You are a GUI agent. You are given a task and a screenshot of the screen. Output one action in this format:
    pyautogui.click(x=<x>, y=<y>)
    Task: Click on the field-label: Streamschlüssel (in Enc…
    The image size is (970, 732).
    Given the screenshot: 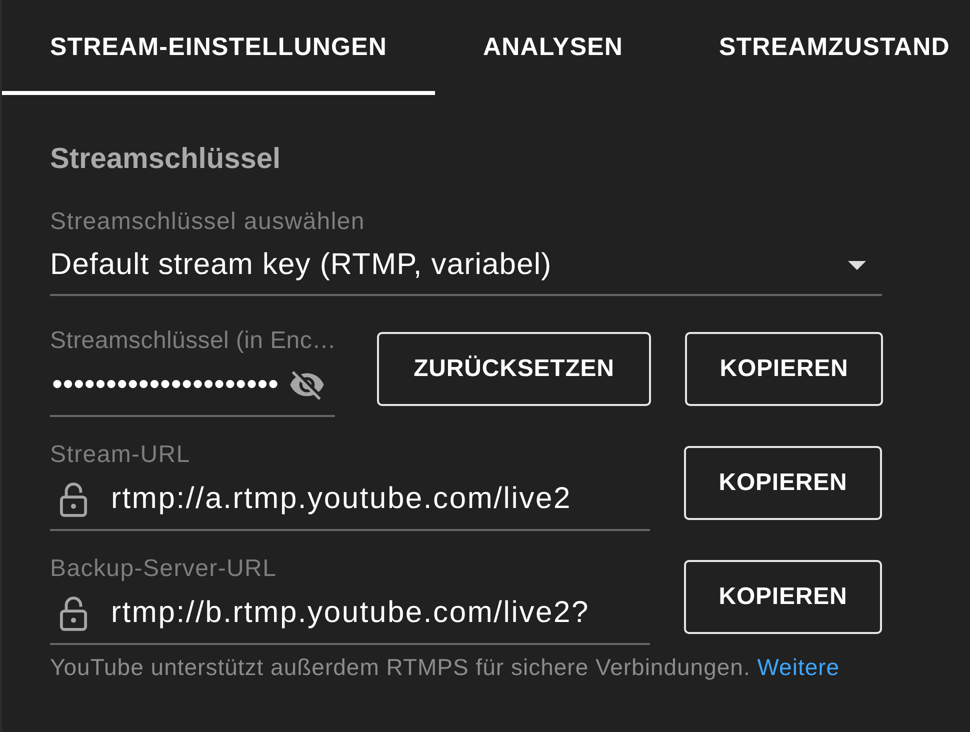 What is the action you would take?
    pyautogui.click(x=192, y=341)
    